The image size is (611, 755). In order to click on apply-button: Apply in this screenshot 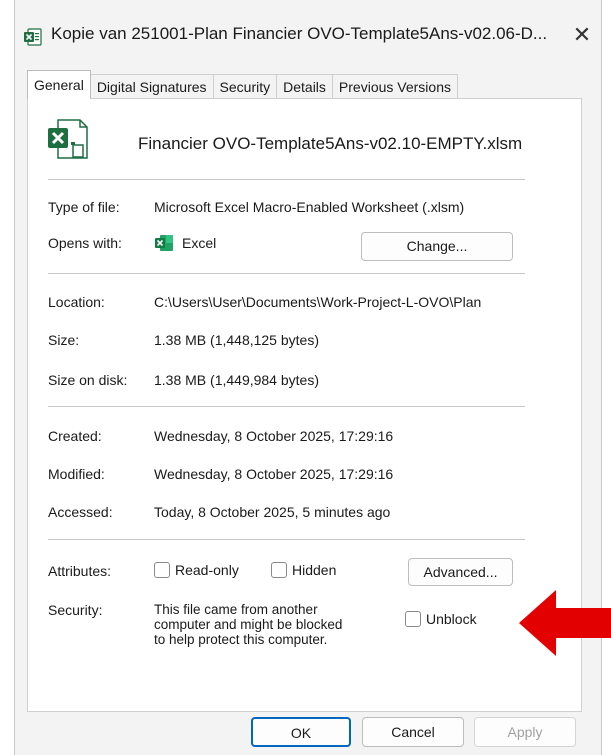, I will do `click(525, 732)`.